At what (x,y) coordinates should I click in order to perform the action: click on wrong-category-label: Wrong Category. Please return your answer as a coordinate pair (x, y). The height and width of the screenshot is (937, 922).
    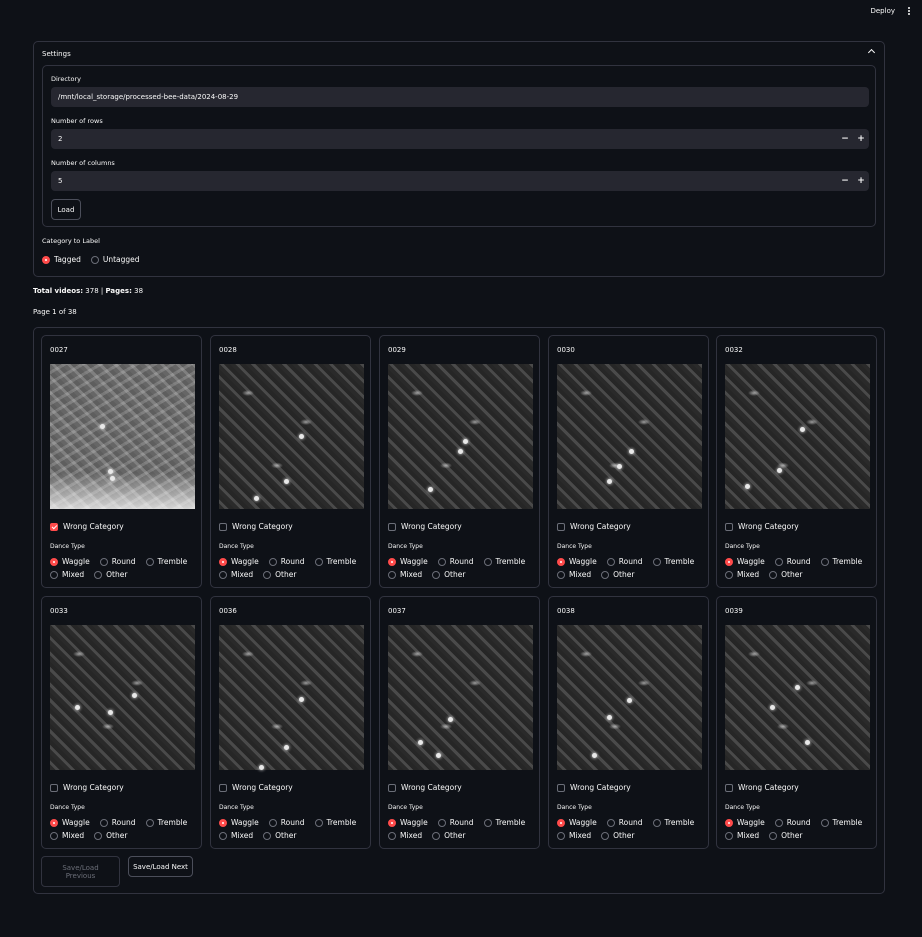
    Looking at the image, I should click on (431, 787).